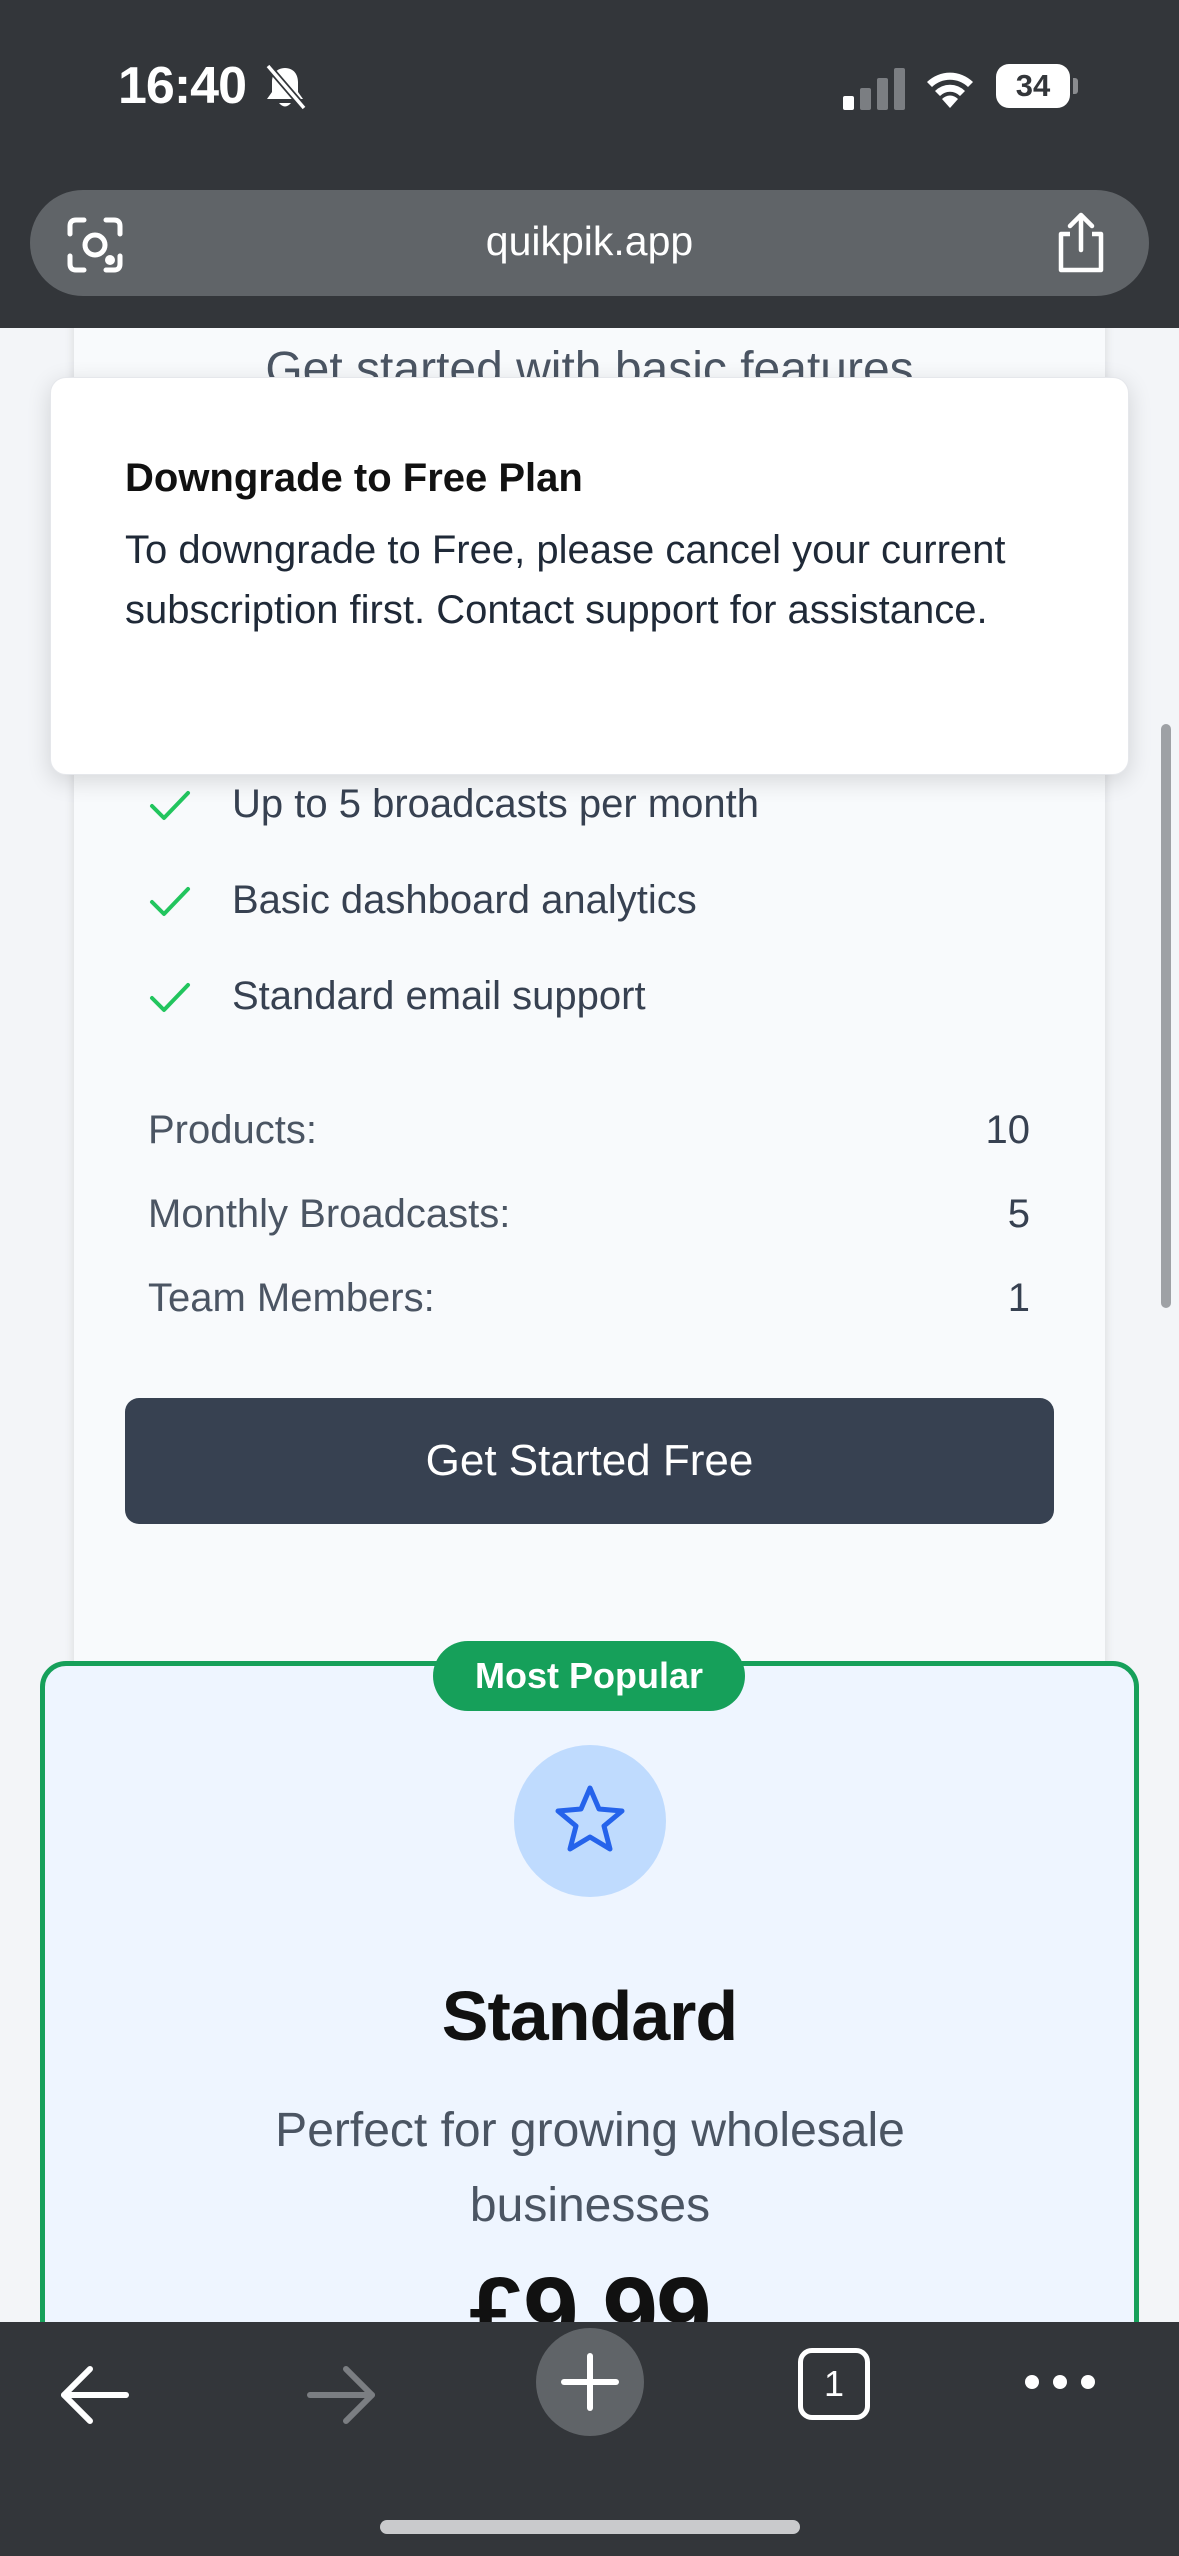  I want to click on feature-item: Up to 5 broadcasts per month, so click(524, 806).